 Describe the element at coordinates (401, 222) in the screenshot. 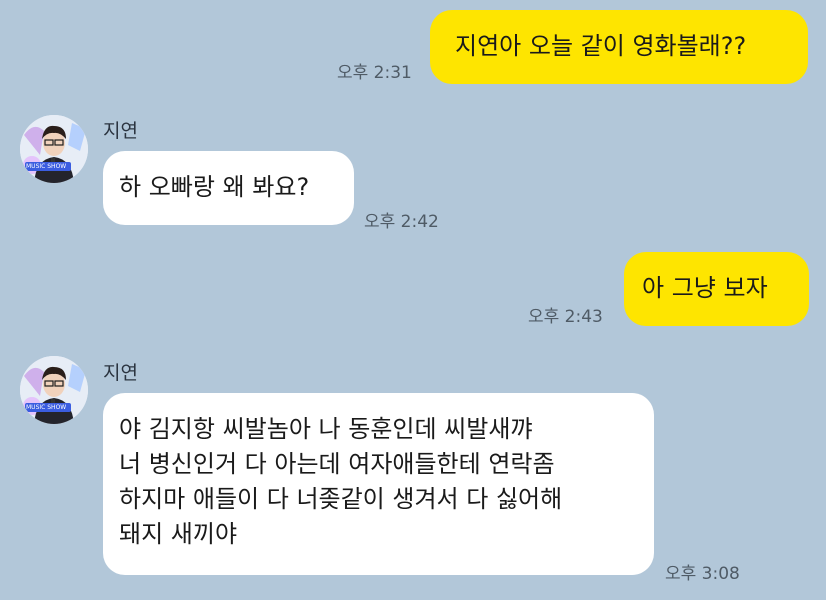

I see `message-timestamp: 오후 2:42` at that location.